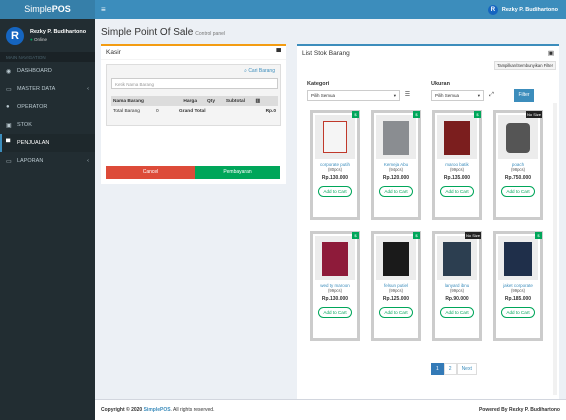 This screenshot has width=566, height=420. Describe the element at coordinates (237, 172) in the screenshot. I see `pay-button: Pembayaran` at that location.